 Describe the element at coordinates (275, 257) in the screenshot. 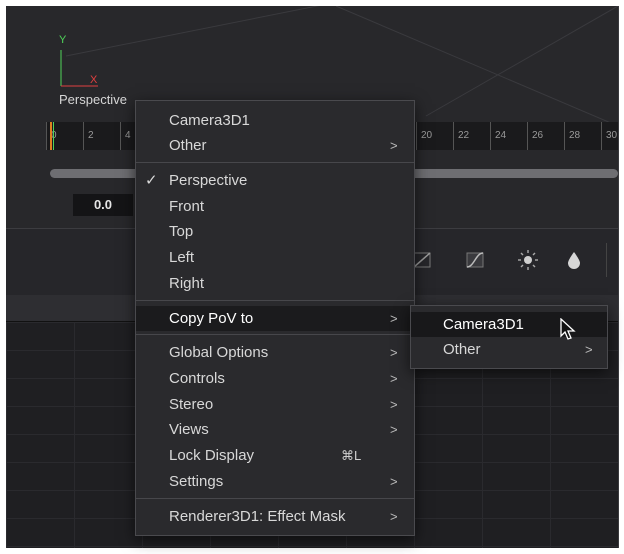

I see `menu-item-left: Left` at that location.